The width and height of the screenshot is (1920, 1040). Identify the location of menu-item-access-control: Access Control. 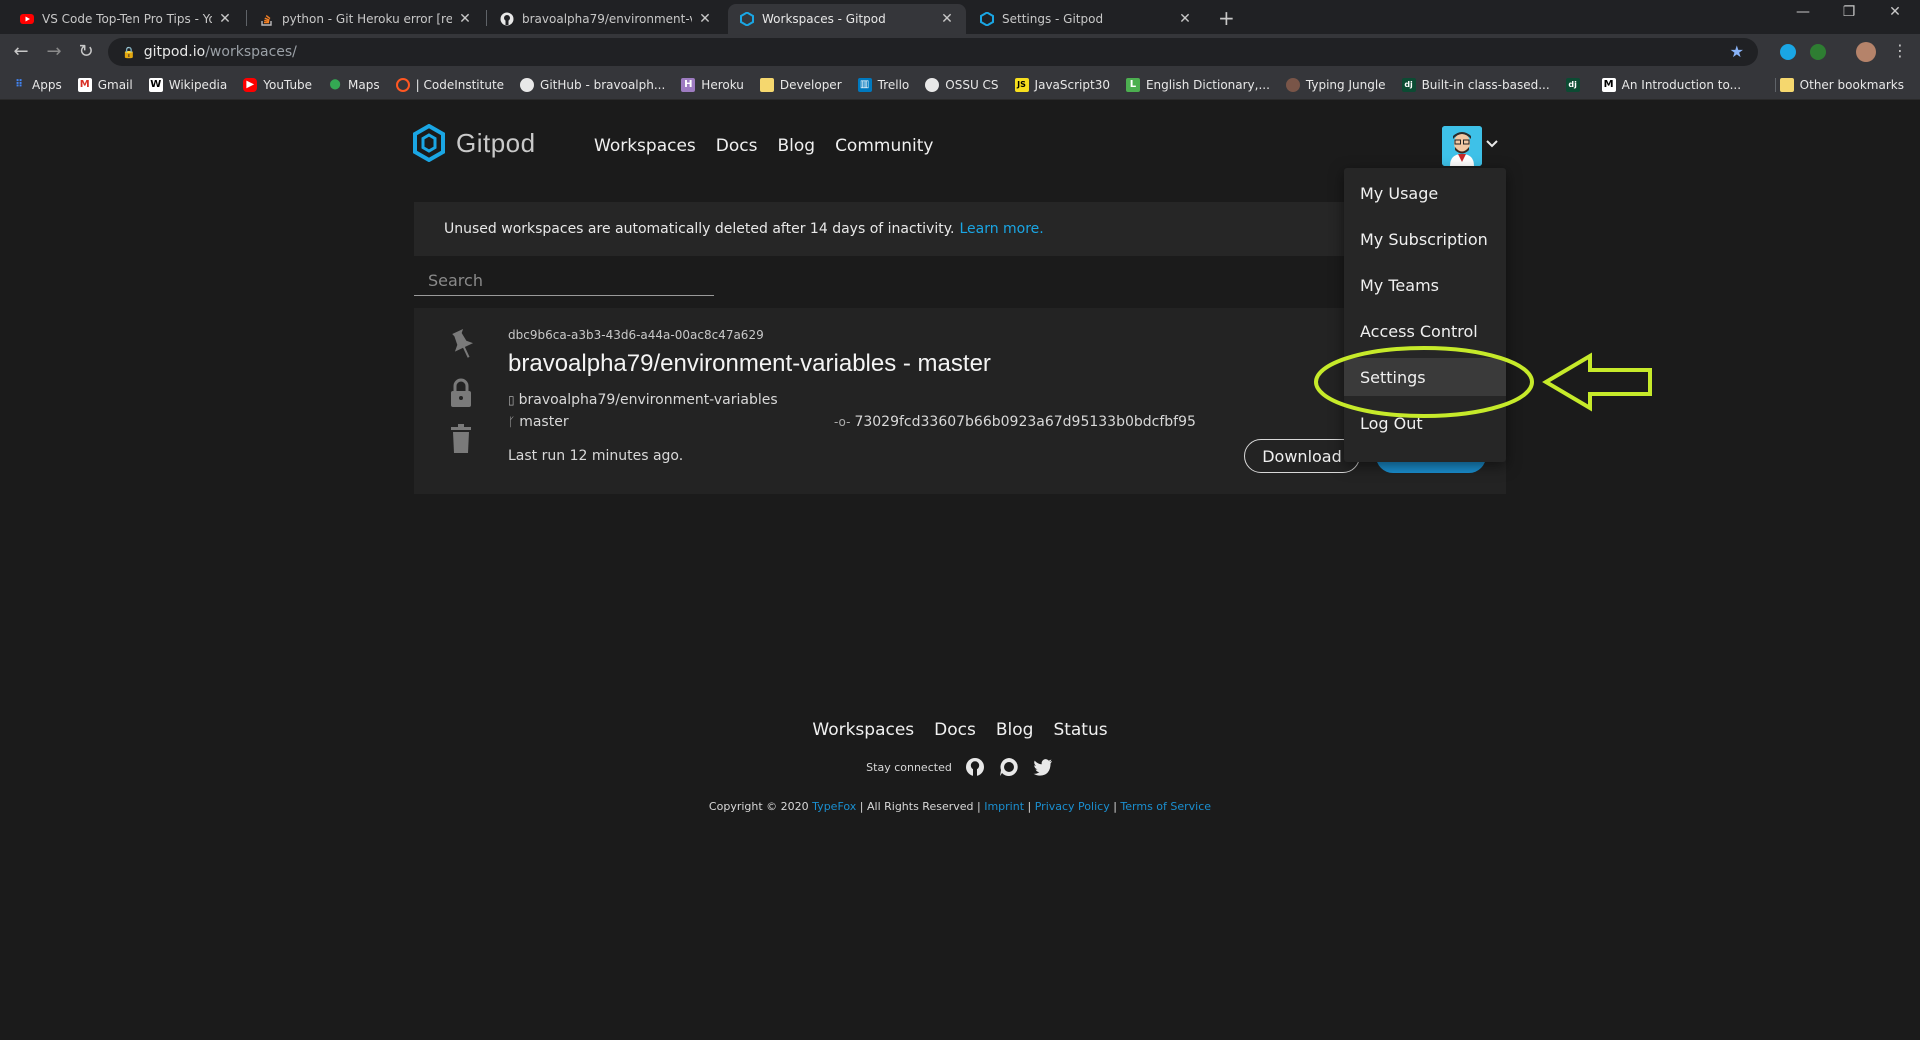
(1425, 331).